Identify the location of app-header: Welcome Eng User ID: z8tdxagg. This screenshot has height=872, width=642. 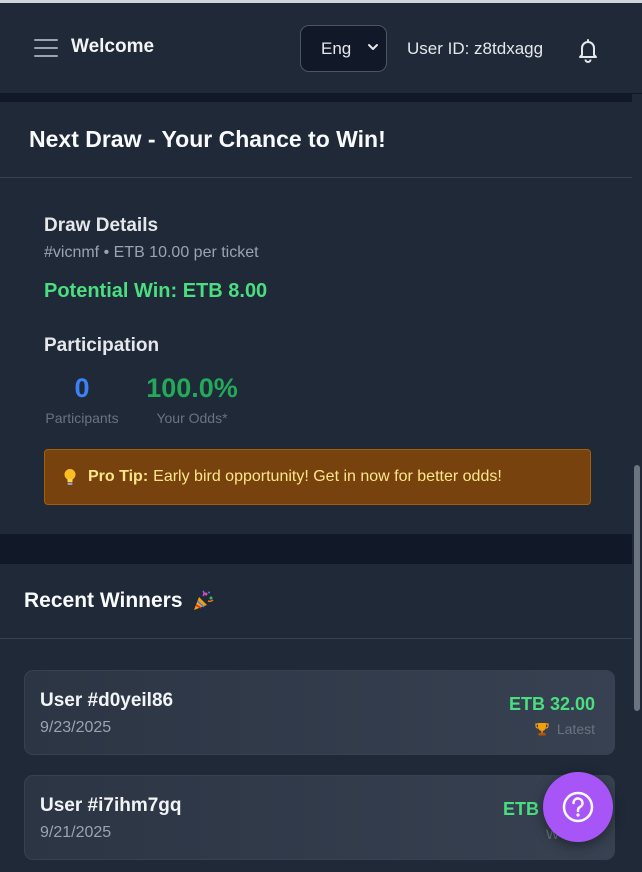
(321, 48).